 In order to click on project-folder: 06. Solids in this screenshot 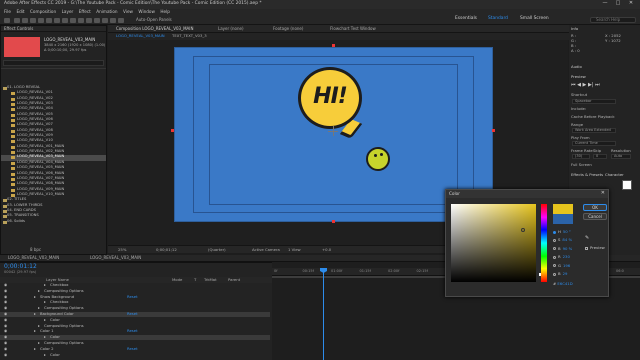, I will do `click(53, 222)`.